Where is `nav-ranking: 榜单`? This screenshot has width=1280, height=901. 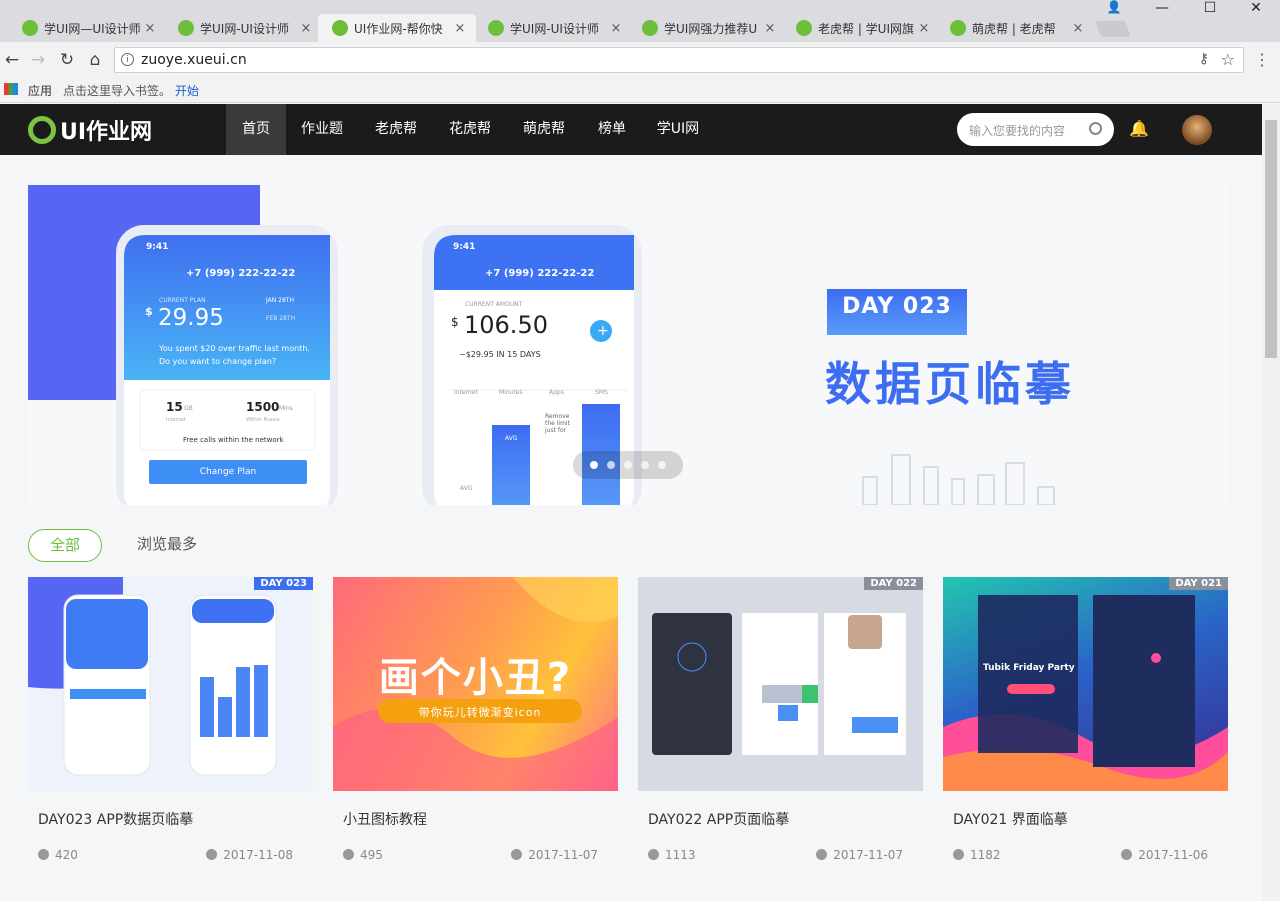 nav-ranking: 榜单 is located at coordinates (612, 129).